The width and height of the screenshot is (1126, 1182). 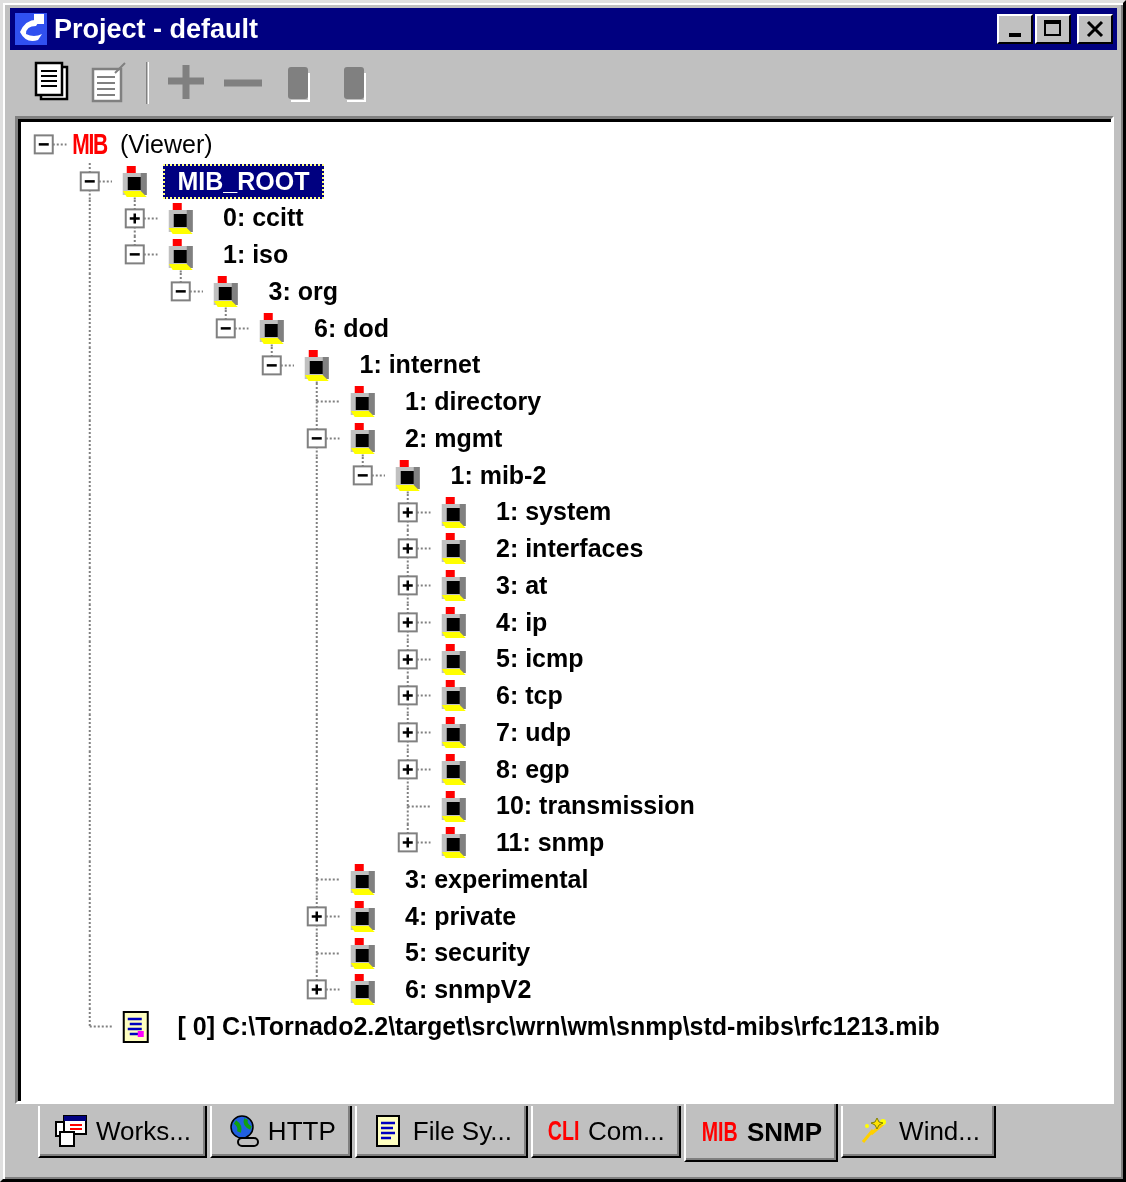 What do you see at coordinates (351, 328) in the screenshot?
I see `tree-item: 6: dod` at bounding box center [351, 328].